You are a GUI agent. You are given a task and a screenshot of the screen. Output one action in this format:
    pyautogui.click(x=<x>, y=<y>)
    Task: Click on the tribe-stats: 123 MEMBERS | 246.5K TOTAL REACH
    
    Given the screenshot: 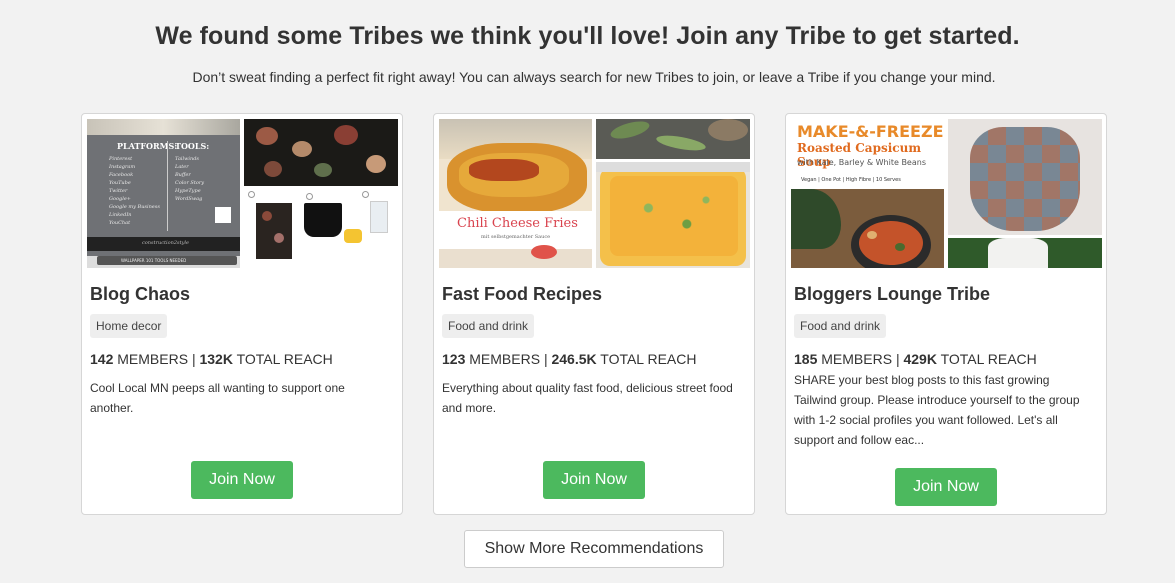 What is the action you would take?
    pyautogui.click(x=569, y=359)
    